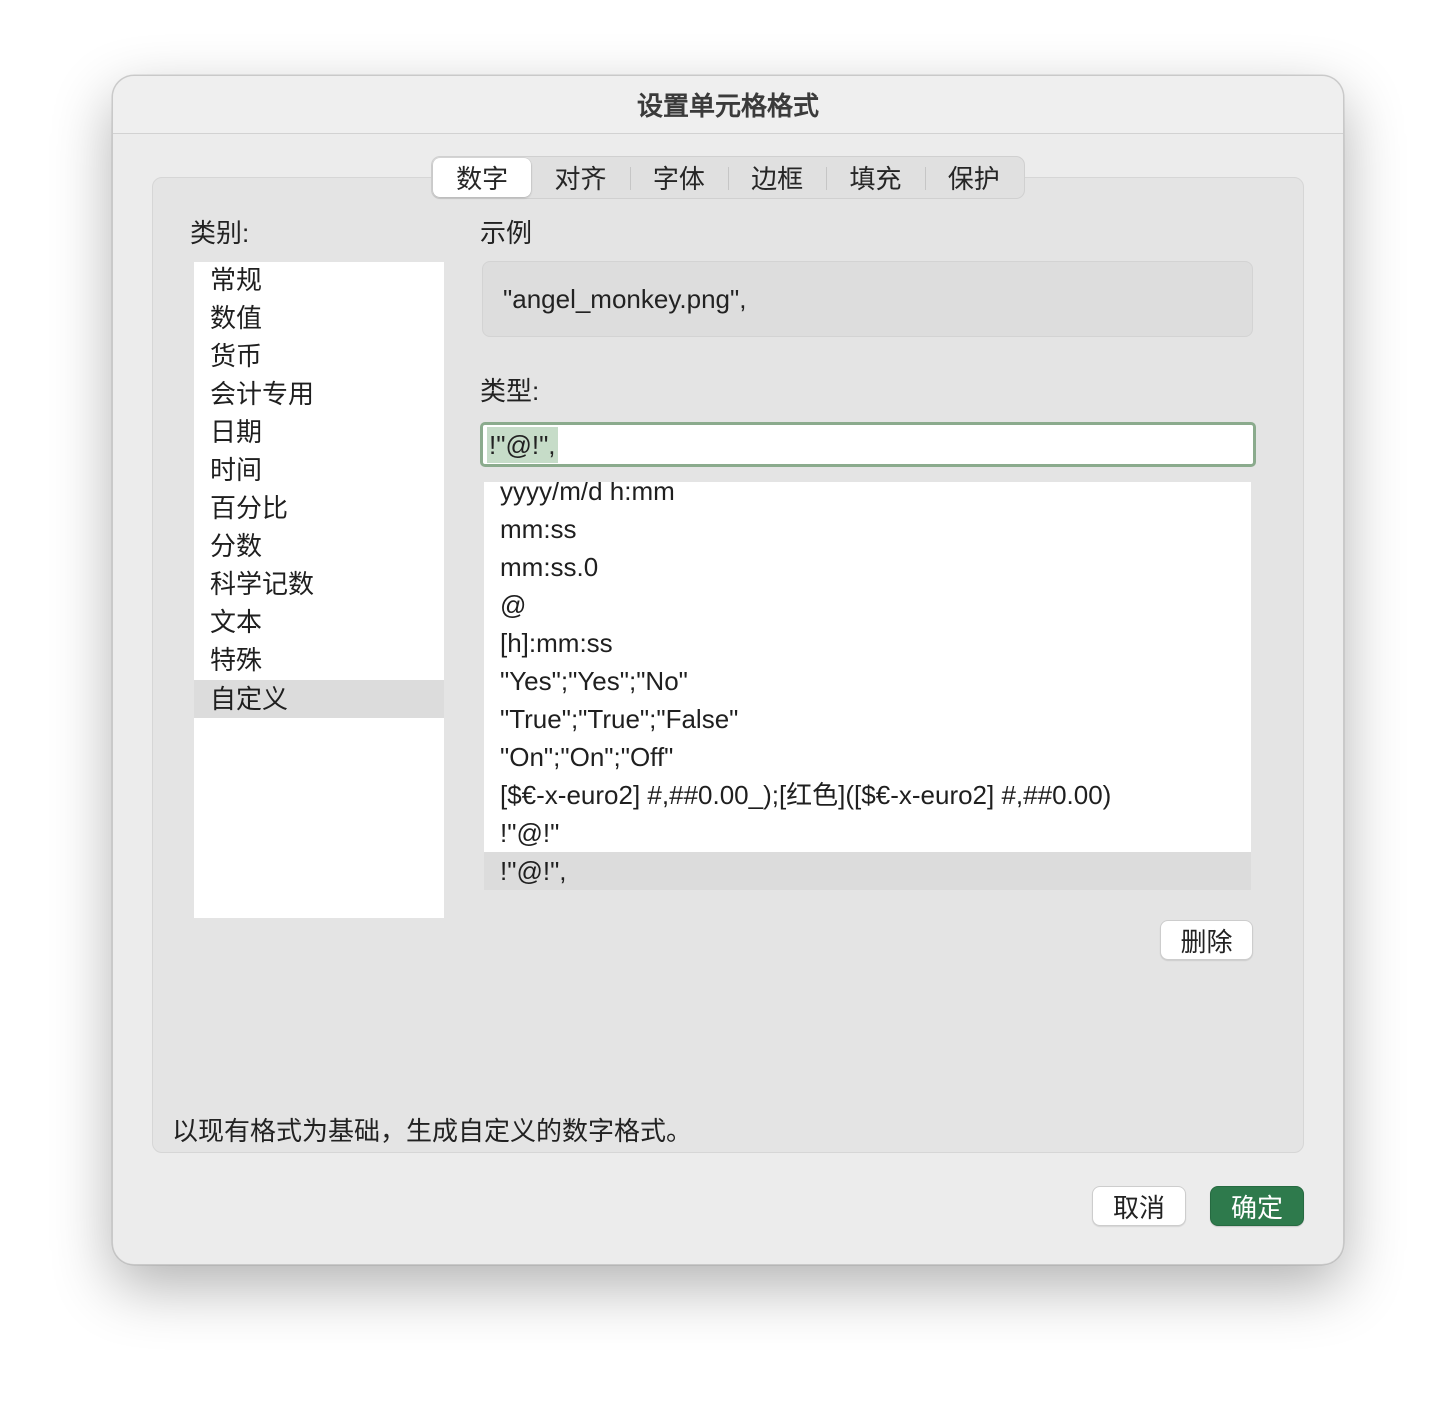 The width and height of the screenshot is (1456, 1414). Describe the element at coordinates (678, 177) in the screenshot. I see `tab-font: 字体` at that location.